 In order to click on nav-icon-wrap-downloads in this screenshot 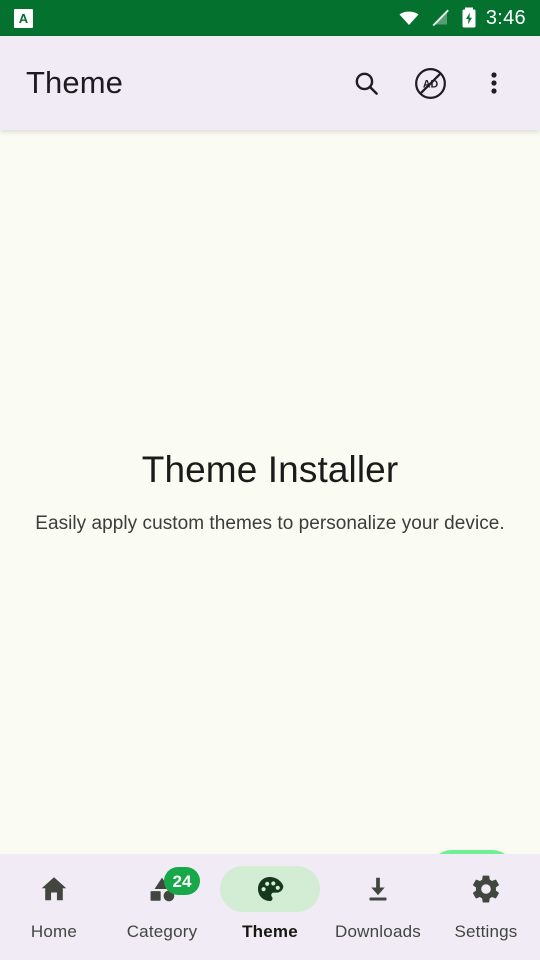, I will do `click(378, 889)`.